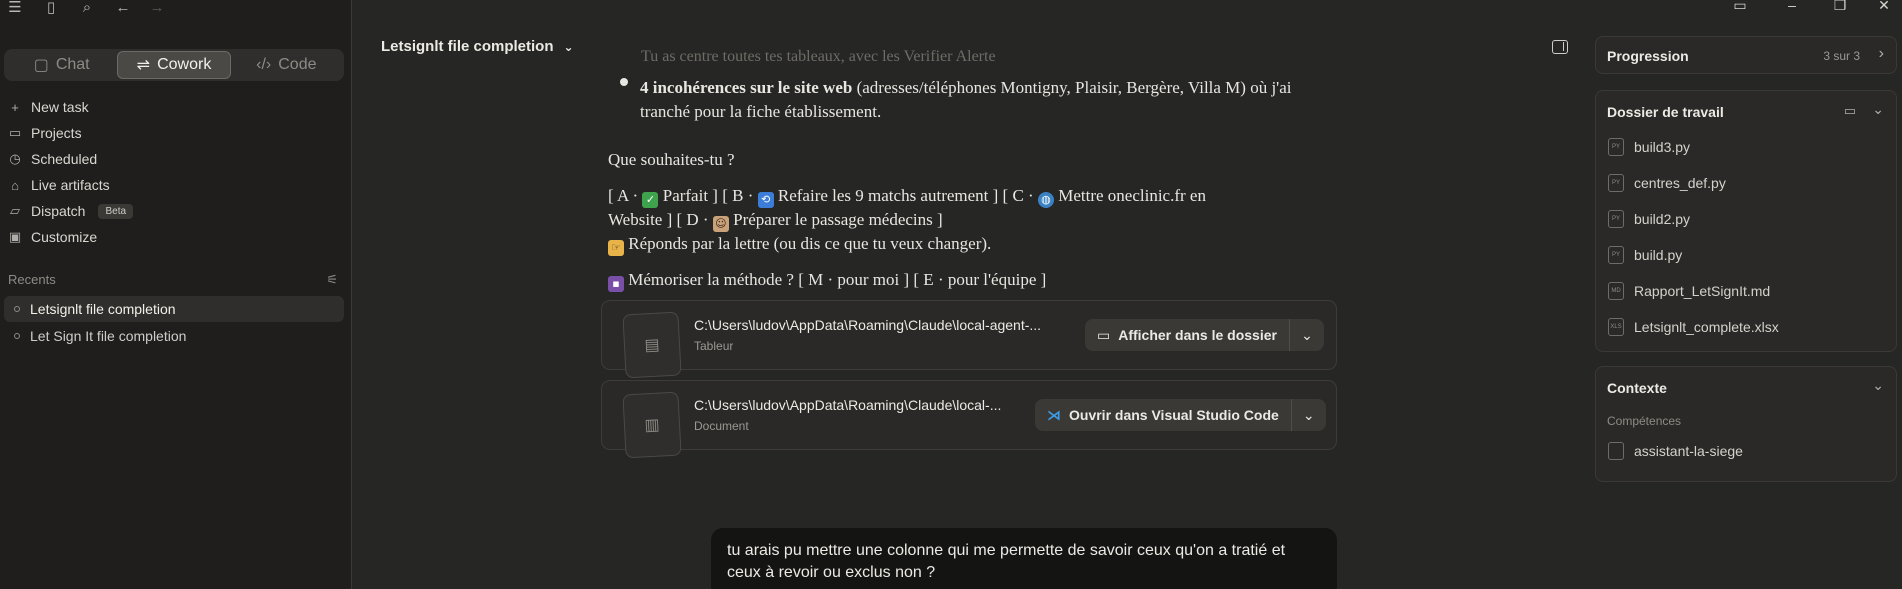  I want to click on file-action-group: ⋊ Ouvrir dans Visual Studio Code ⌄, so click(1180, 415).